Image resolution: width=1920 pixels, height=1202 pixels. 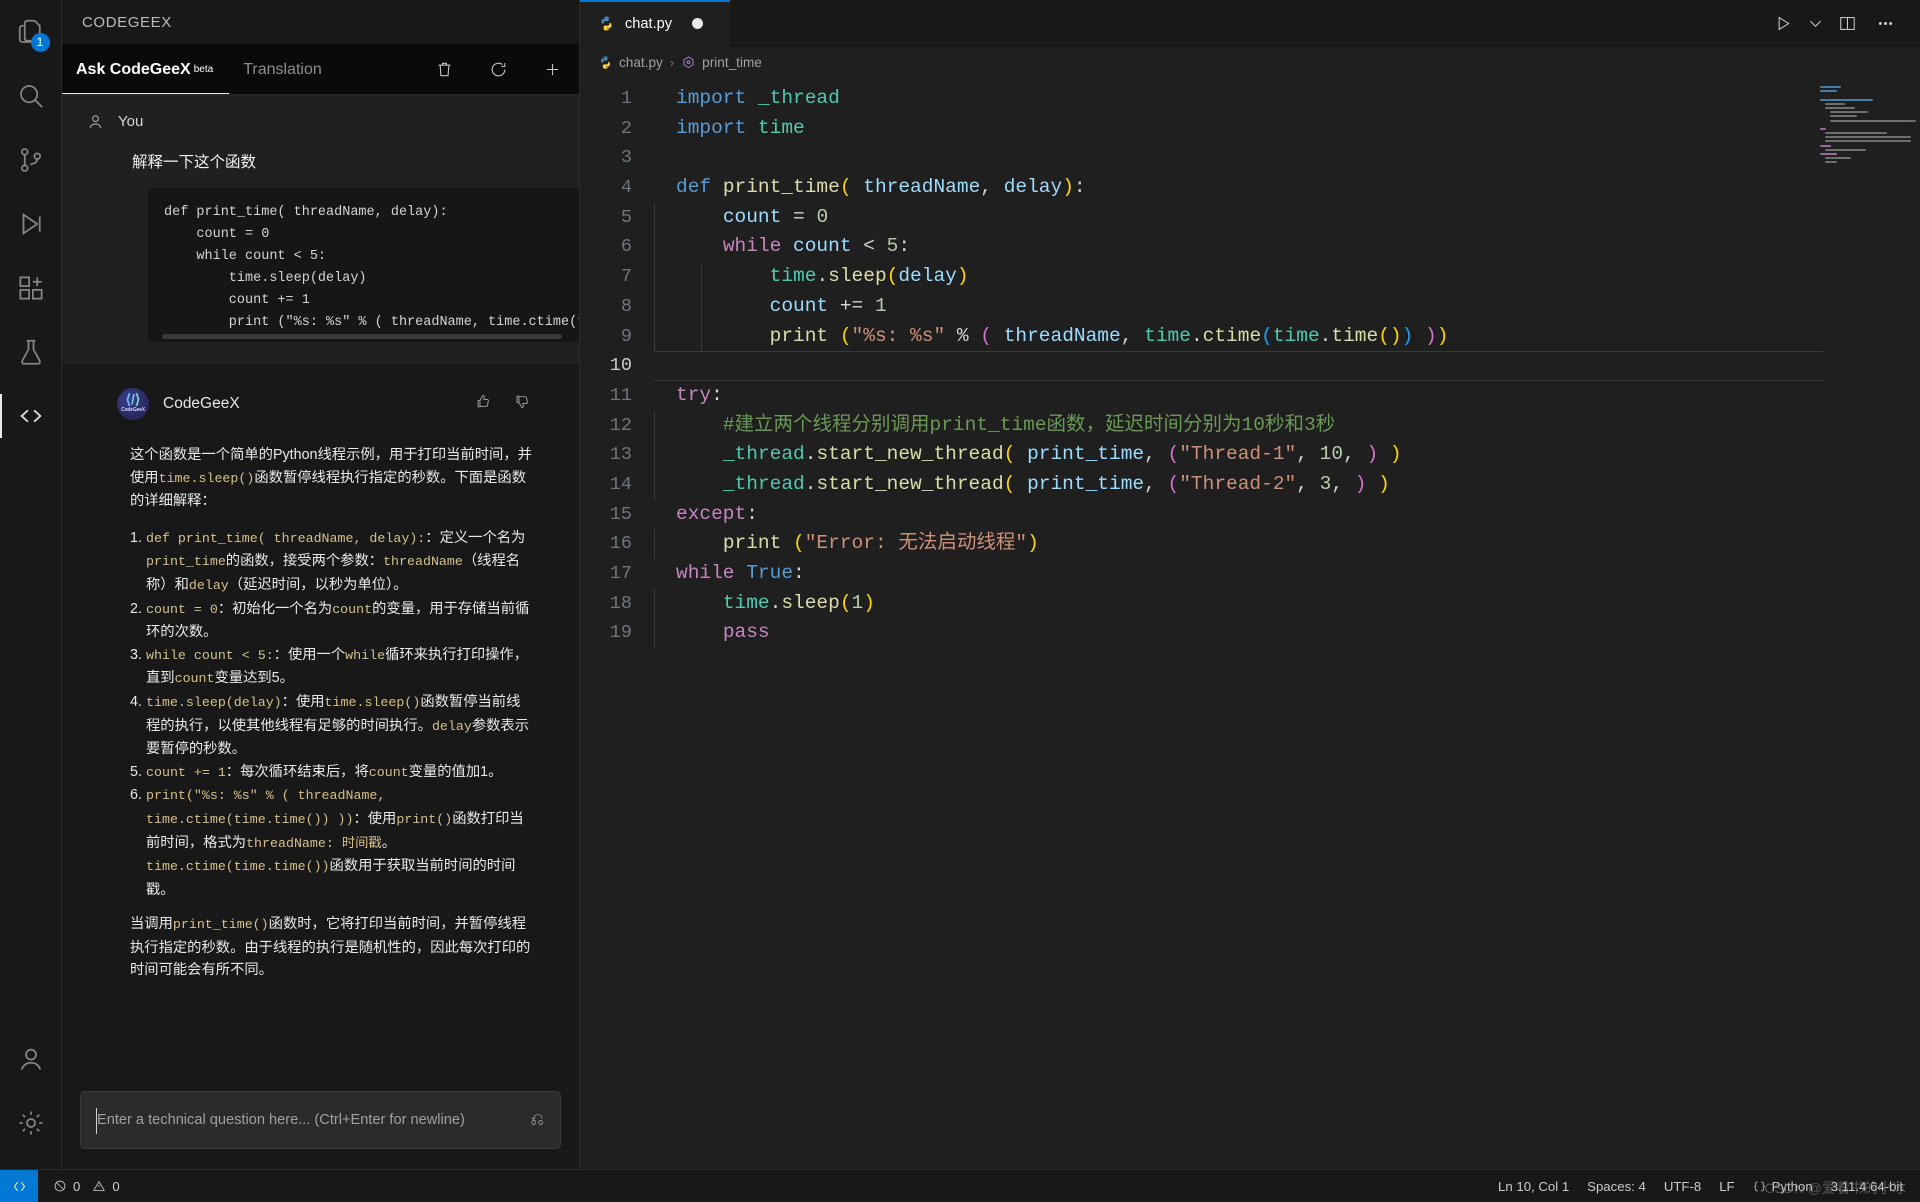 I want to click on activity-bar: 1, so click(x=31, y=584).